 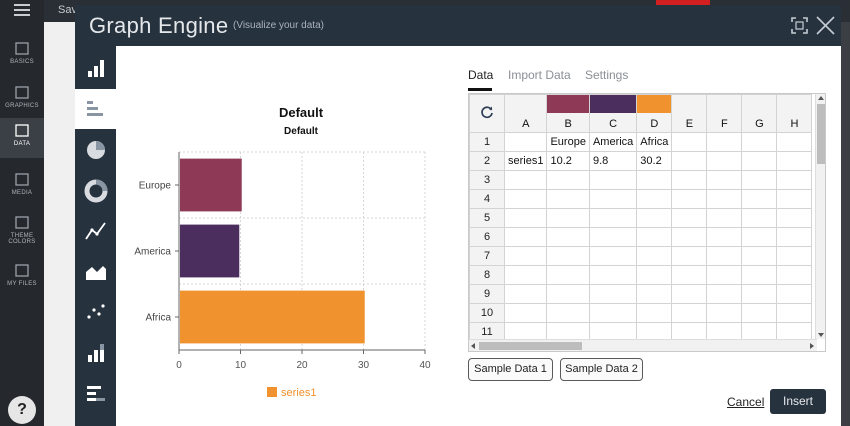 What do you see at coordinates (821, 335) in the screenshot?
I see `scroll-down-arrow-icon` at bounding box center [821, 335].